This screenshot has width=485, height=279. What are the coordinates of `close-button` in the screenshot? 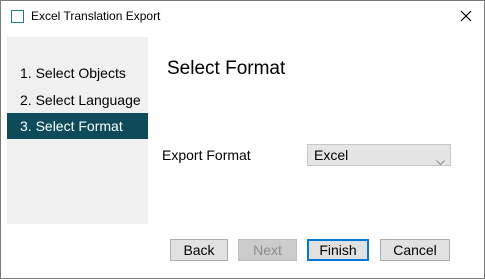 It's located at (466, 16).